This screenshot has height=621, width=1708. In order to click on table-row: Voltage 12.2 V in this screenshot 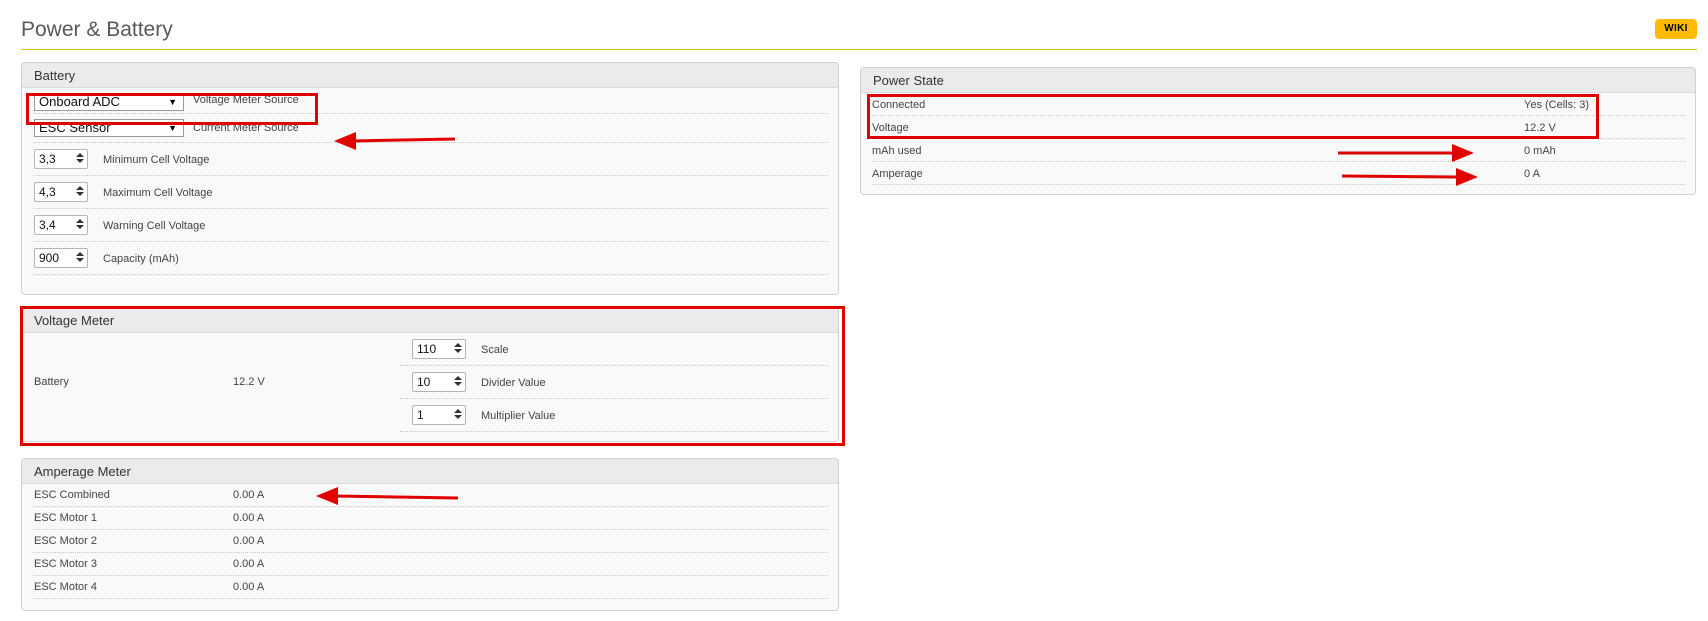, I will do `click(1278, 127)`.